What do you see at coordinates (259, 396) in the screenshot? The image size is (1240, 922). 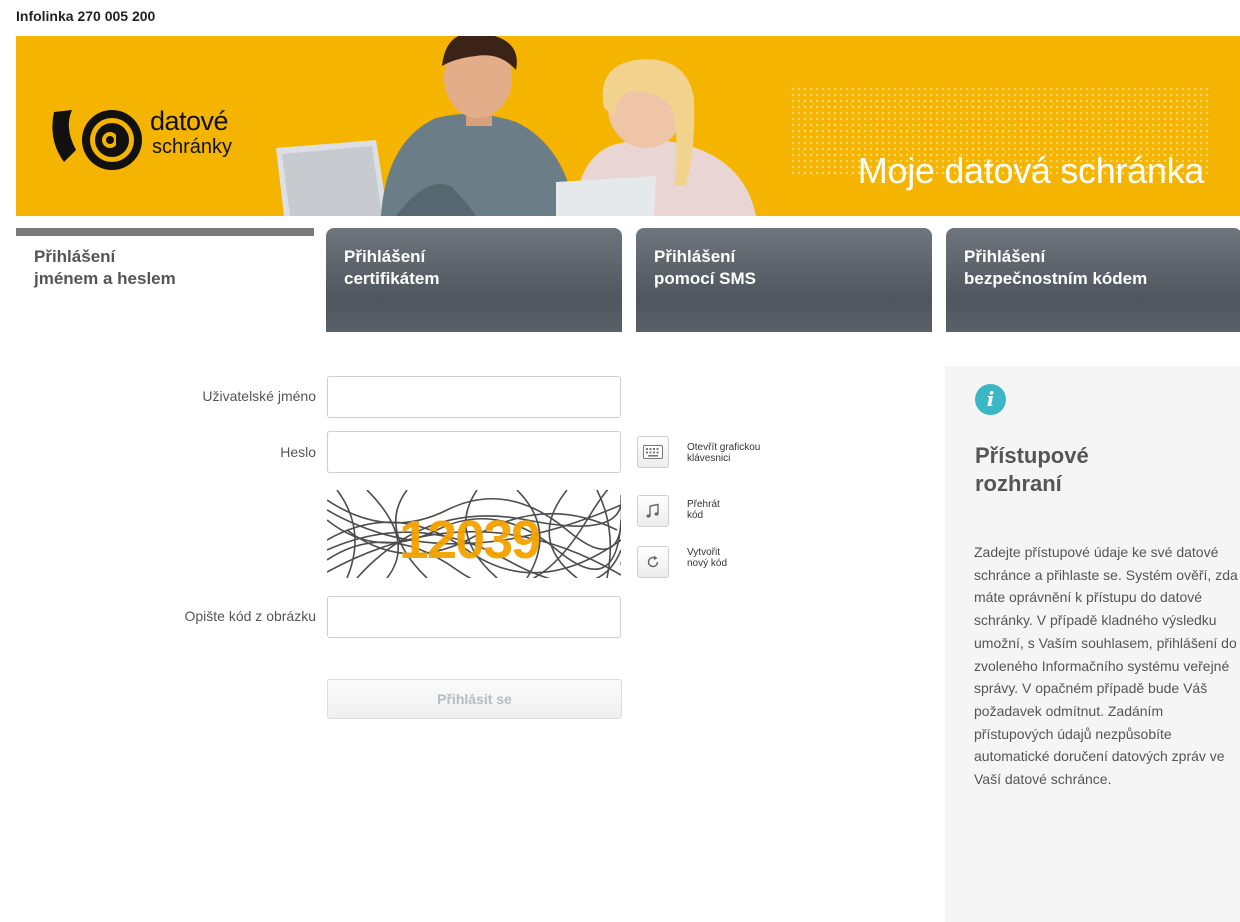 I see `username-label: Uživatelské jméno` at bounding box center [259, 396].